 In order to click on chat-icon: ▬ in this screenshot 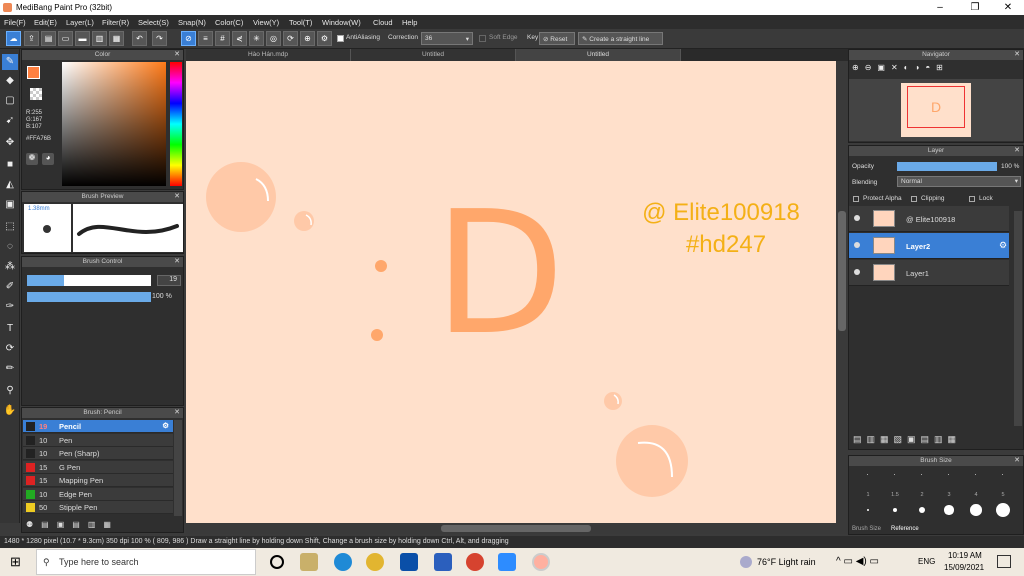, I will do `click(82, 38)`.